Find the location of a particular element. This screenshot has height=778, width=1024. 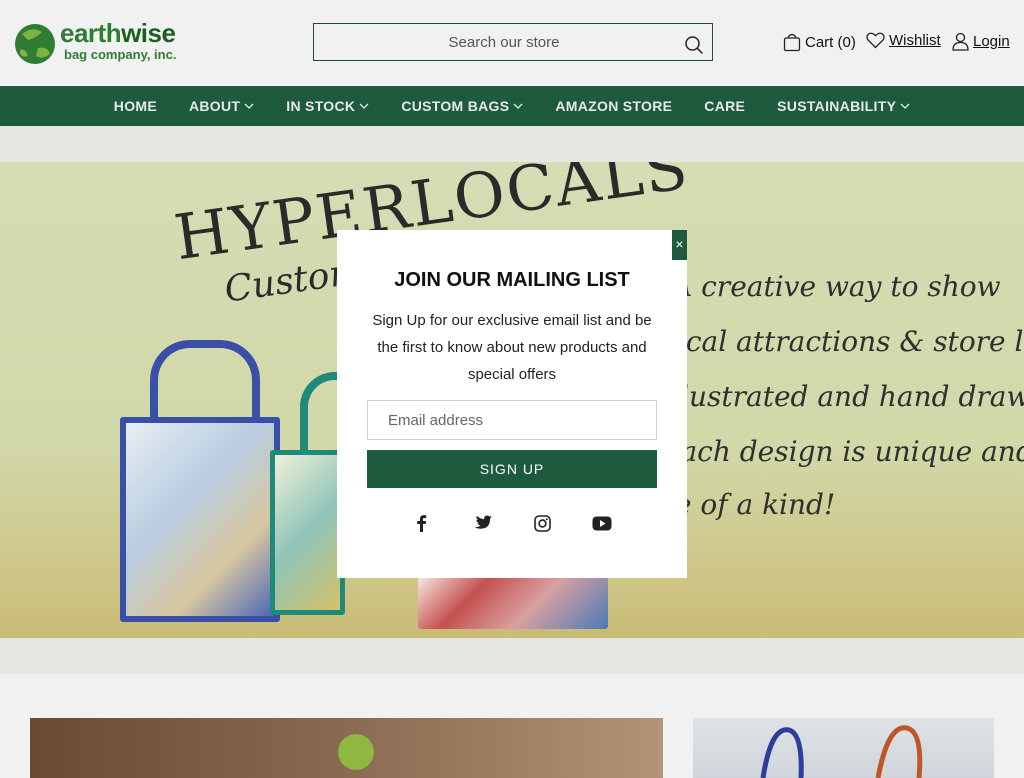

email-field is located at coordinates (512, 420).